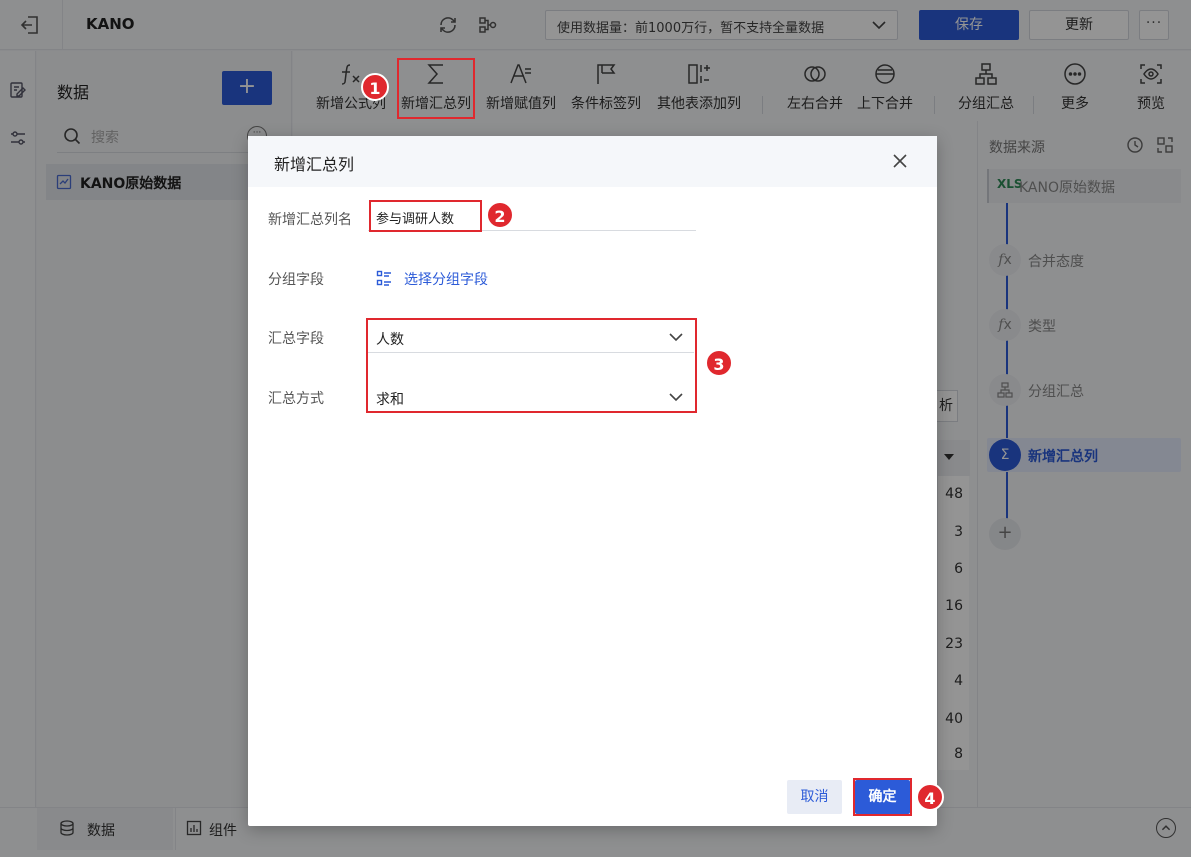 This screenshot has width=1191, height=857. I want to click on step-badge-3: 3, so click(719, 363).